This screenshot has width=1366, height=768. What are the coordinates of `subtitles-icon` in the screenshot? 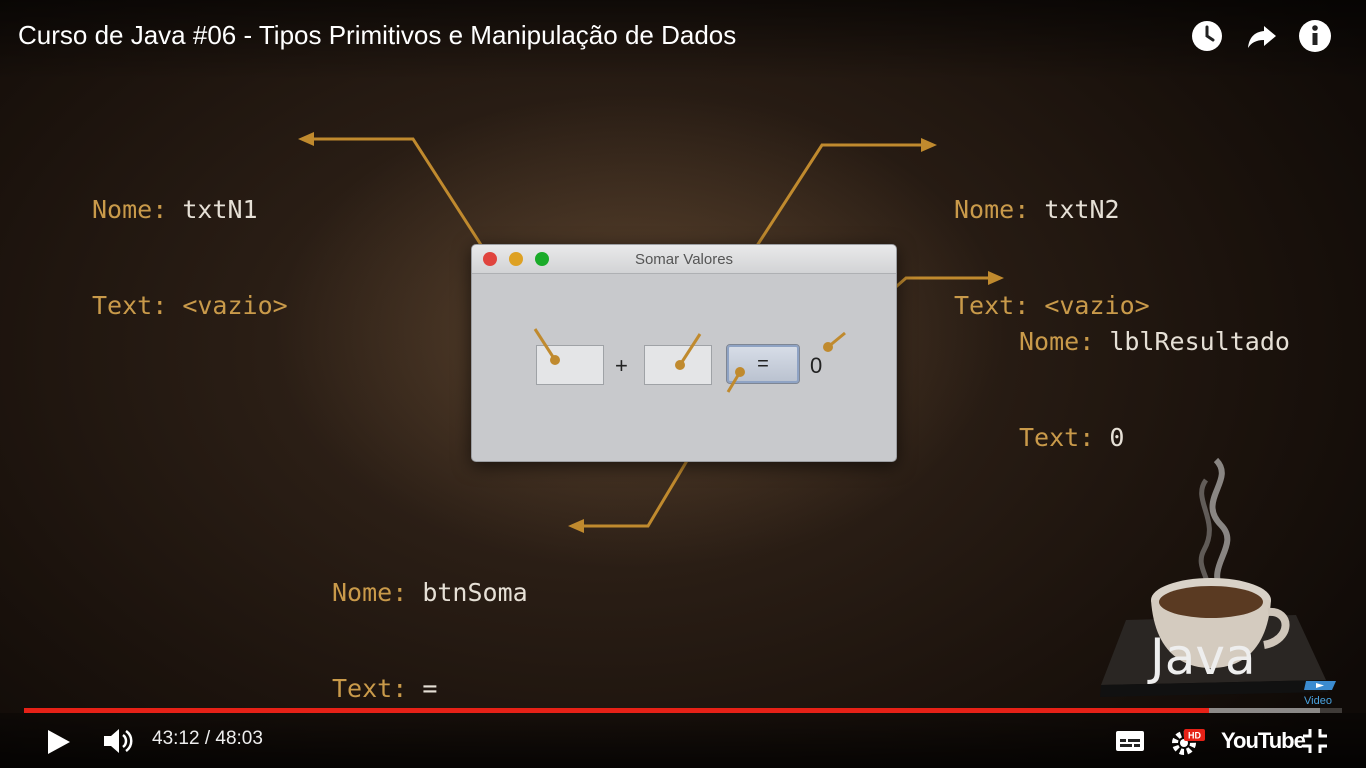 It's located at (1130, 743).